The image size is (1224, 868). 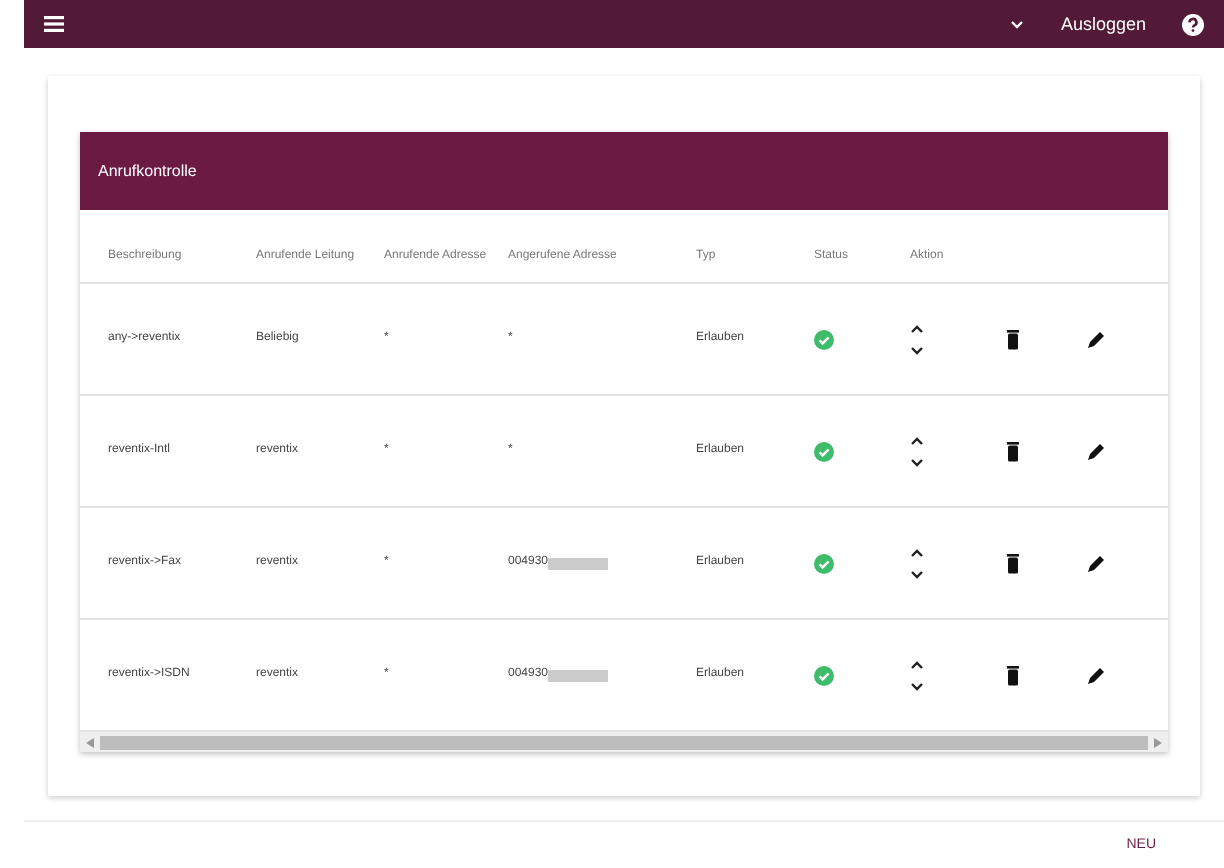 I want to click on logout-link: Ausloggen, so click(x=1103, y=24).